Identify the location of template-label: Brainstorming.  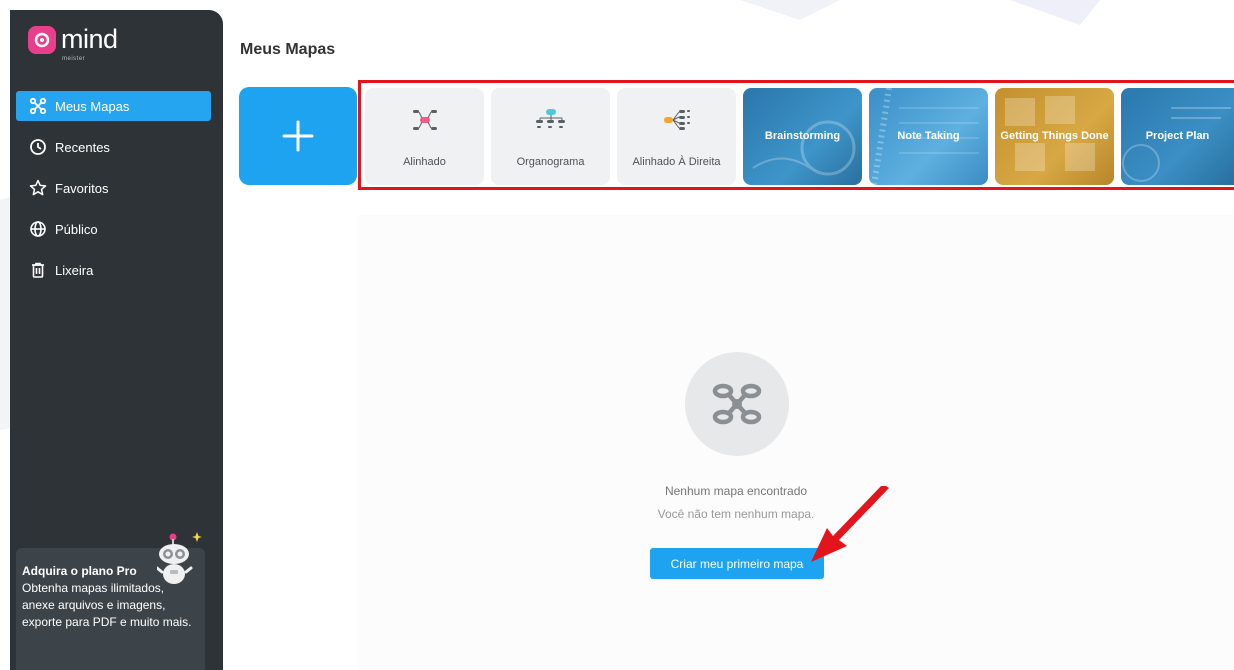
(802, 136).